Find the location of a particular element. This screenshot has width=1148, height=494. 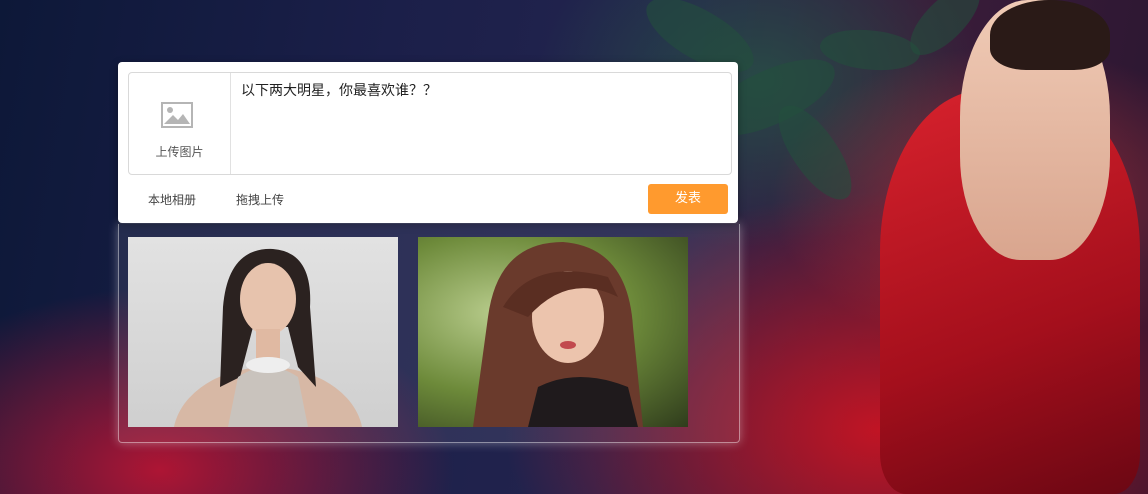

image-icon is located at coordinates (177, 115).